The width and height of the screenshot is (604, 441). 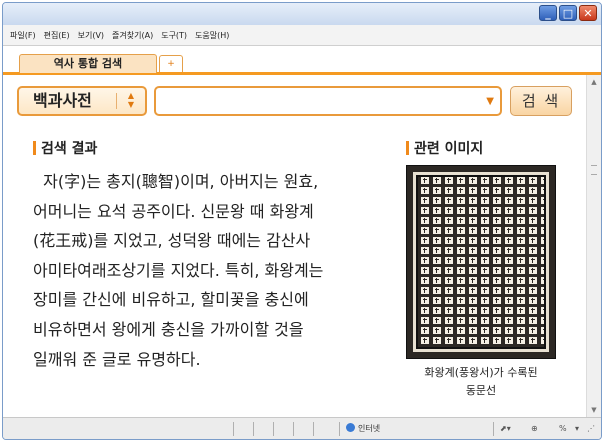 I want to click on related-heading: 관련 이미지, so click(x=444, y=148).